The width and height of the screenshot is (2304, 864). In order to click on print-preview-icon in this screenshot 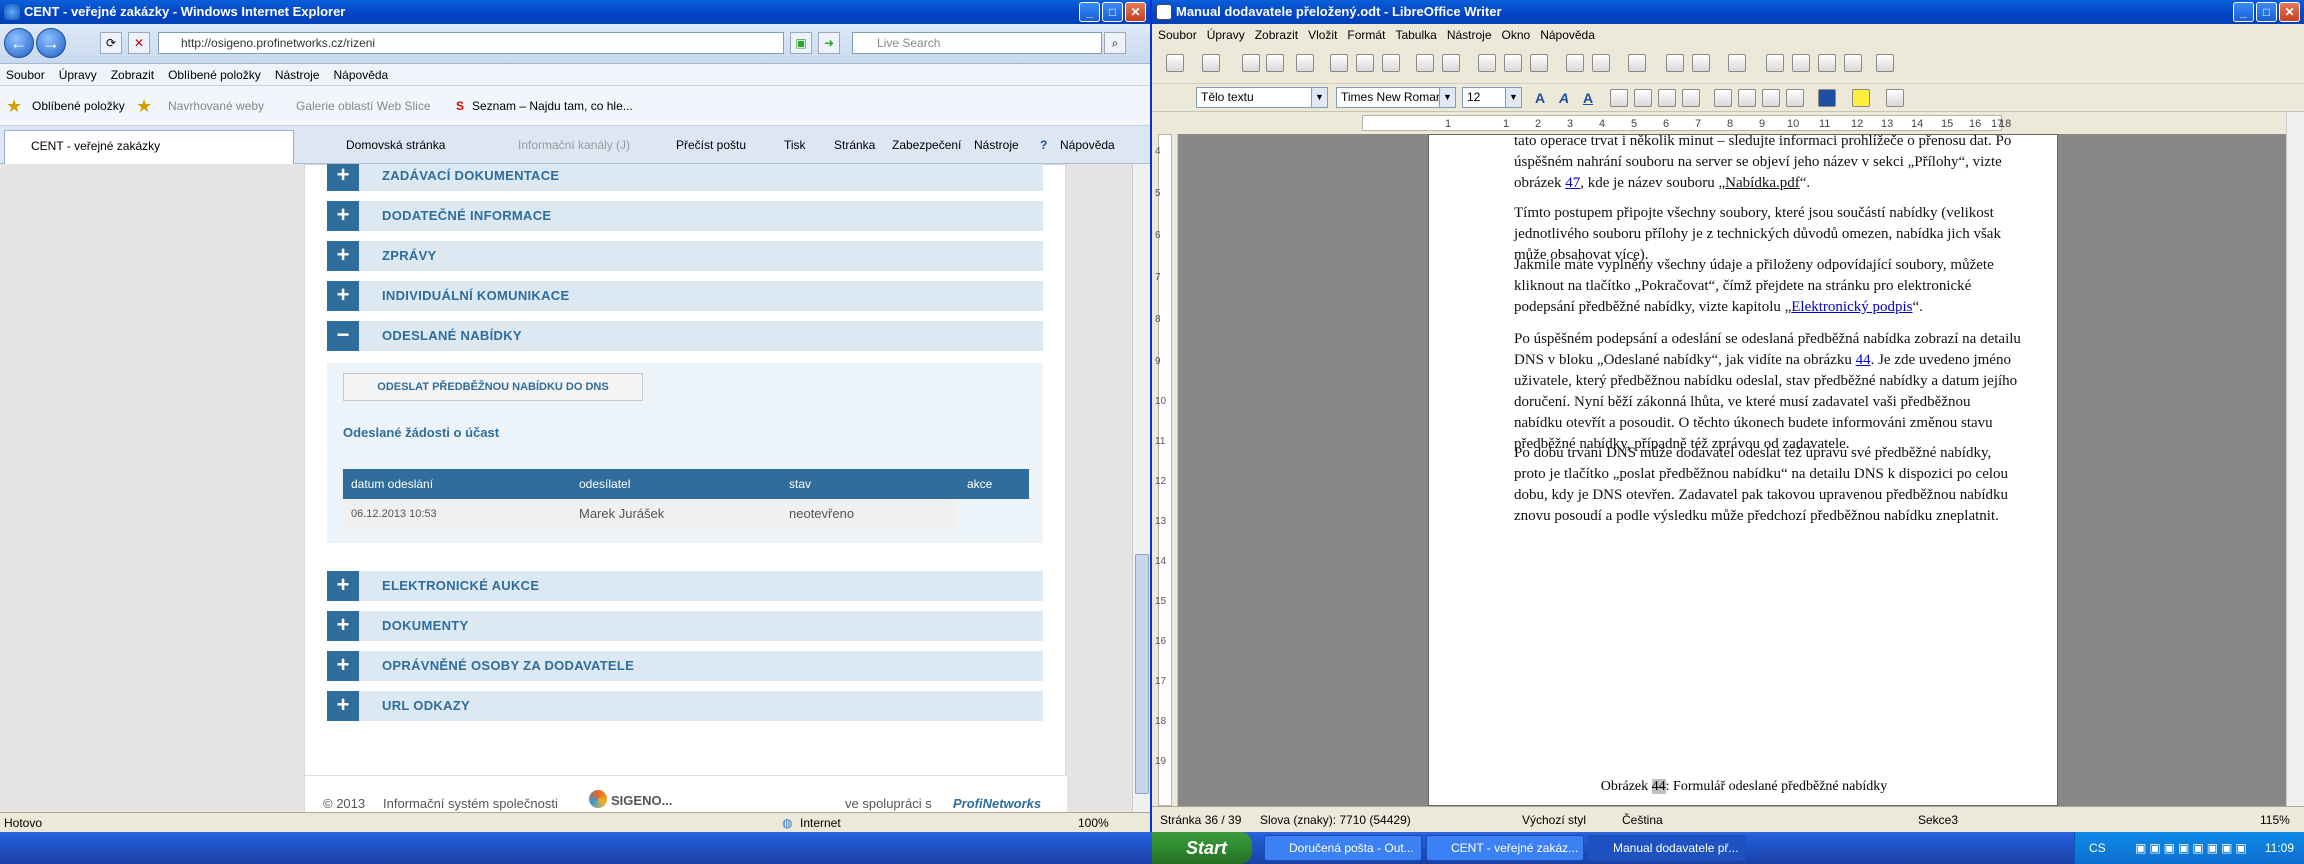, I will do `click(1391, 63)`.